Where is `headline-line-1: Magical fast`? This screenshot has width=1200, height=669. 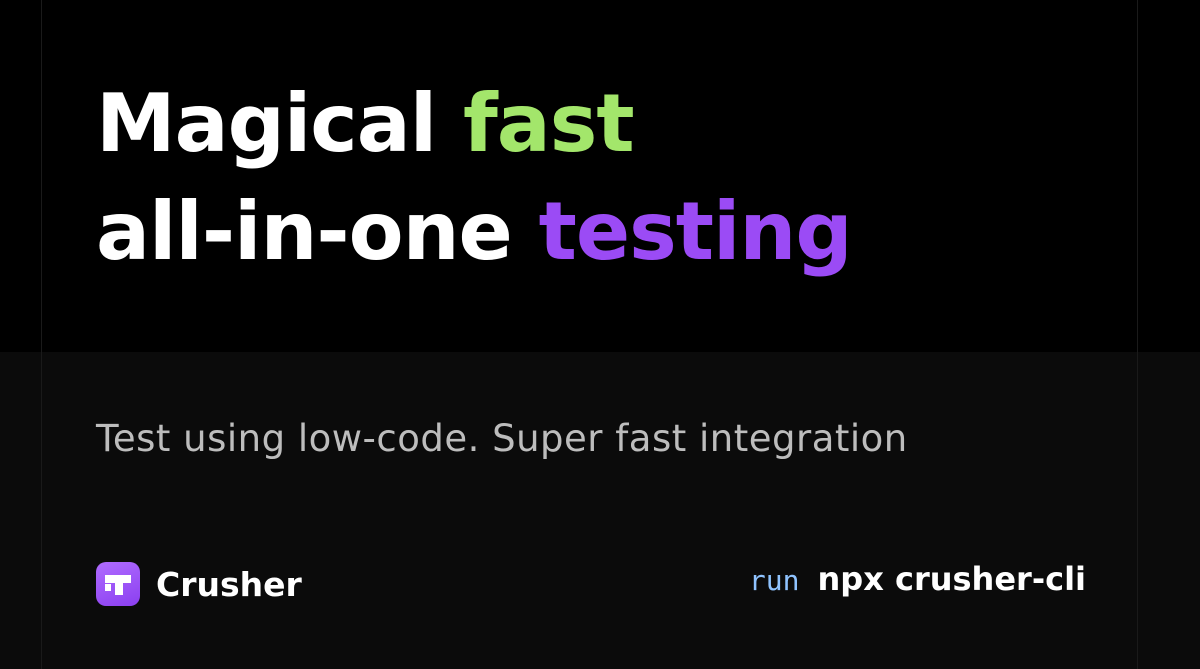
headline-line-1: Magical fast is located at coordinates (474, 124).